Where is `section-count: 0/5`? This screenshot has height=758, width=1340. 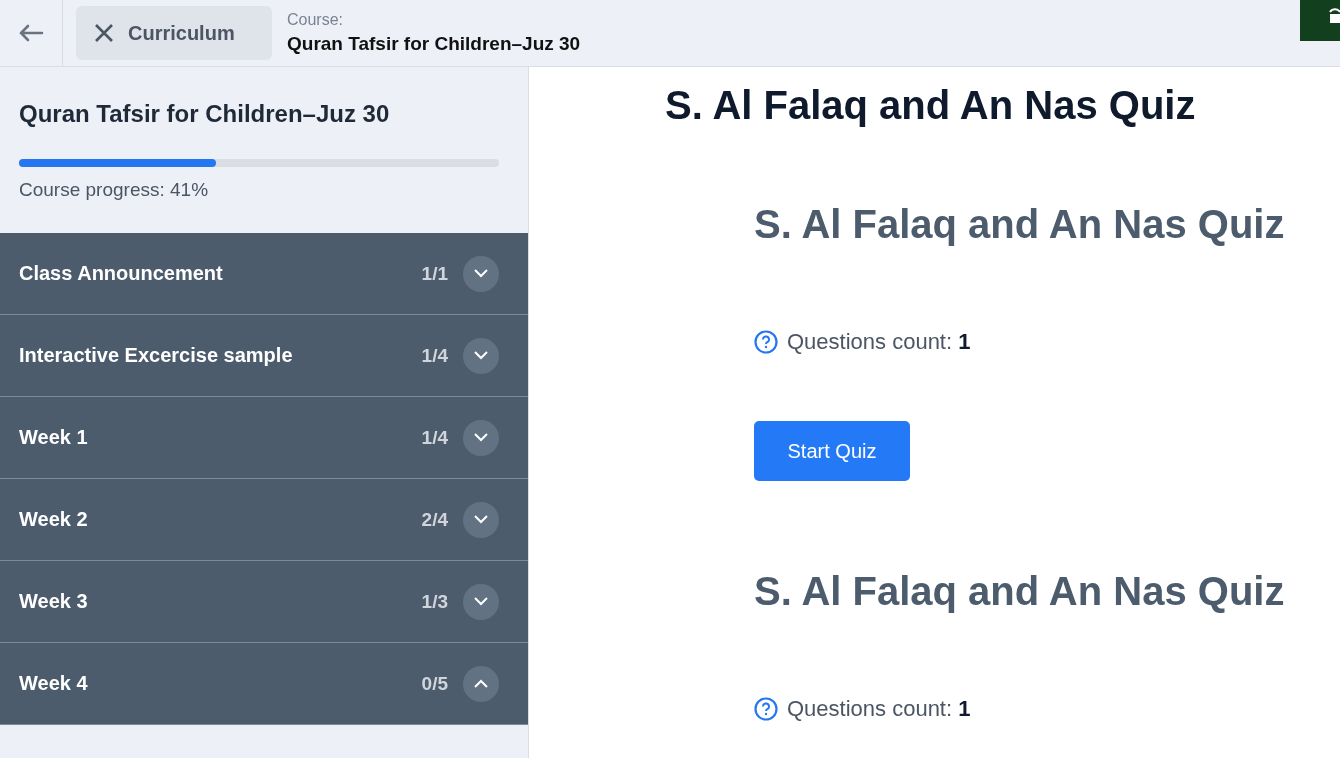
section-count: 0/5 is located at coordinates (434, 683).